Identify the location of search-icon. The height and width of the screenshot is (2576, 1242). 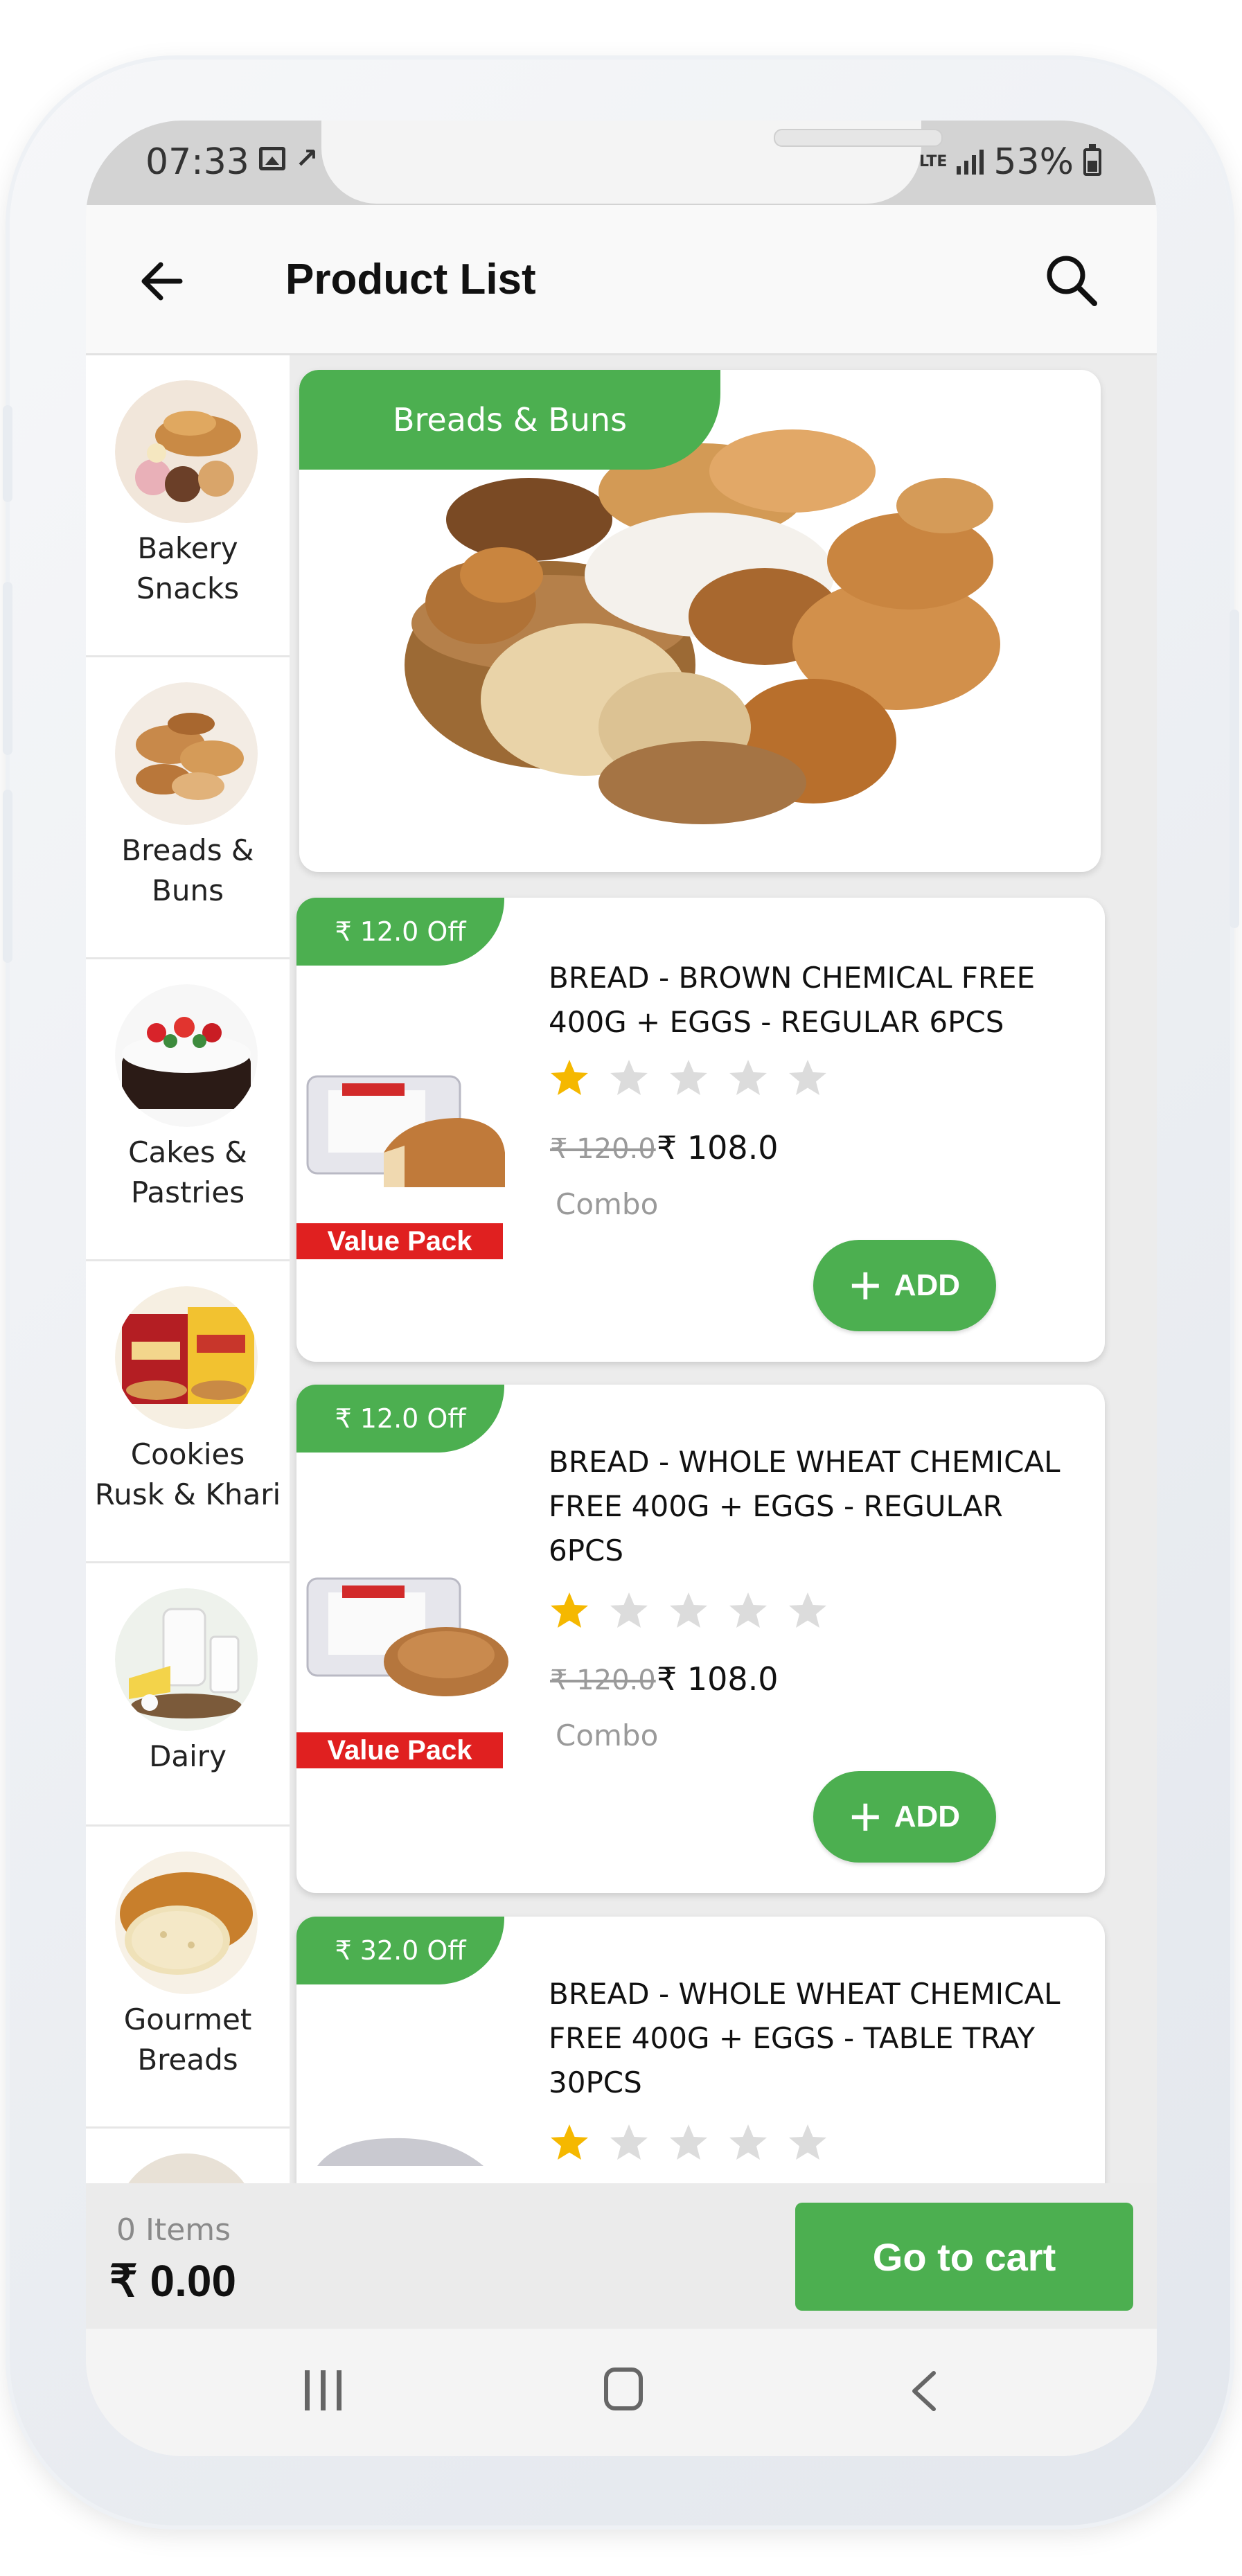
(1071, 280).